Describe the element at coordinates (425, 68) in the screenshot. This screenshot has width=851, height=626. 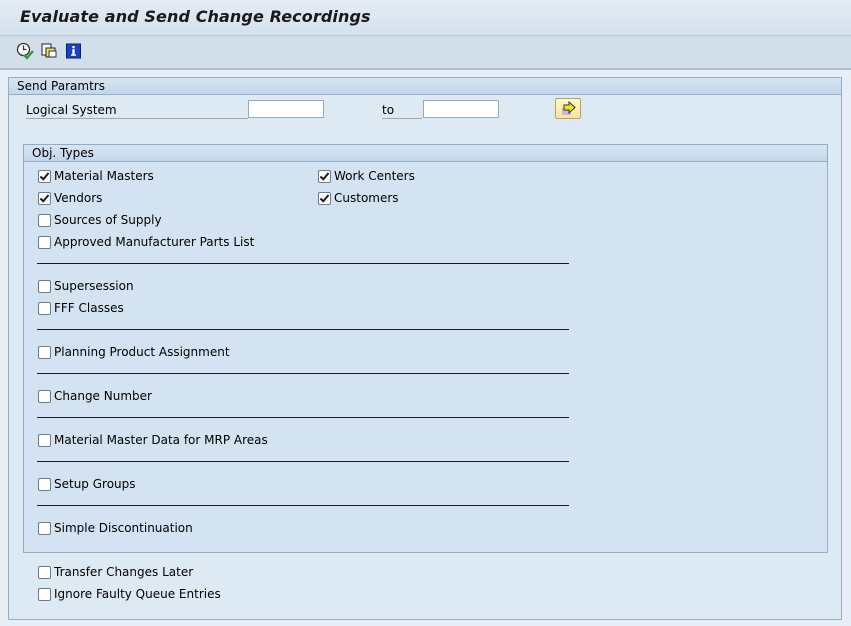
I see `application-toolbar: © www.tutorialkart.com` at that location.